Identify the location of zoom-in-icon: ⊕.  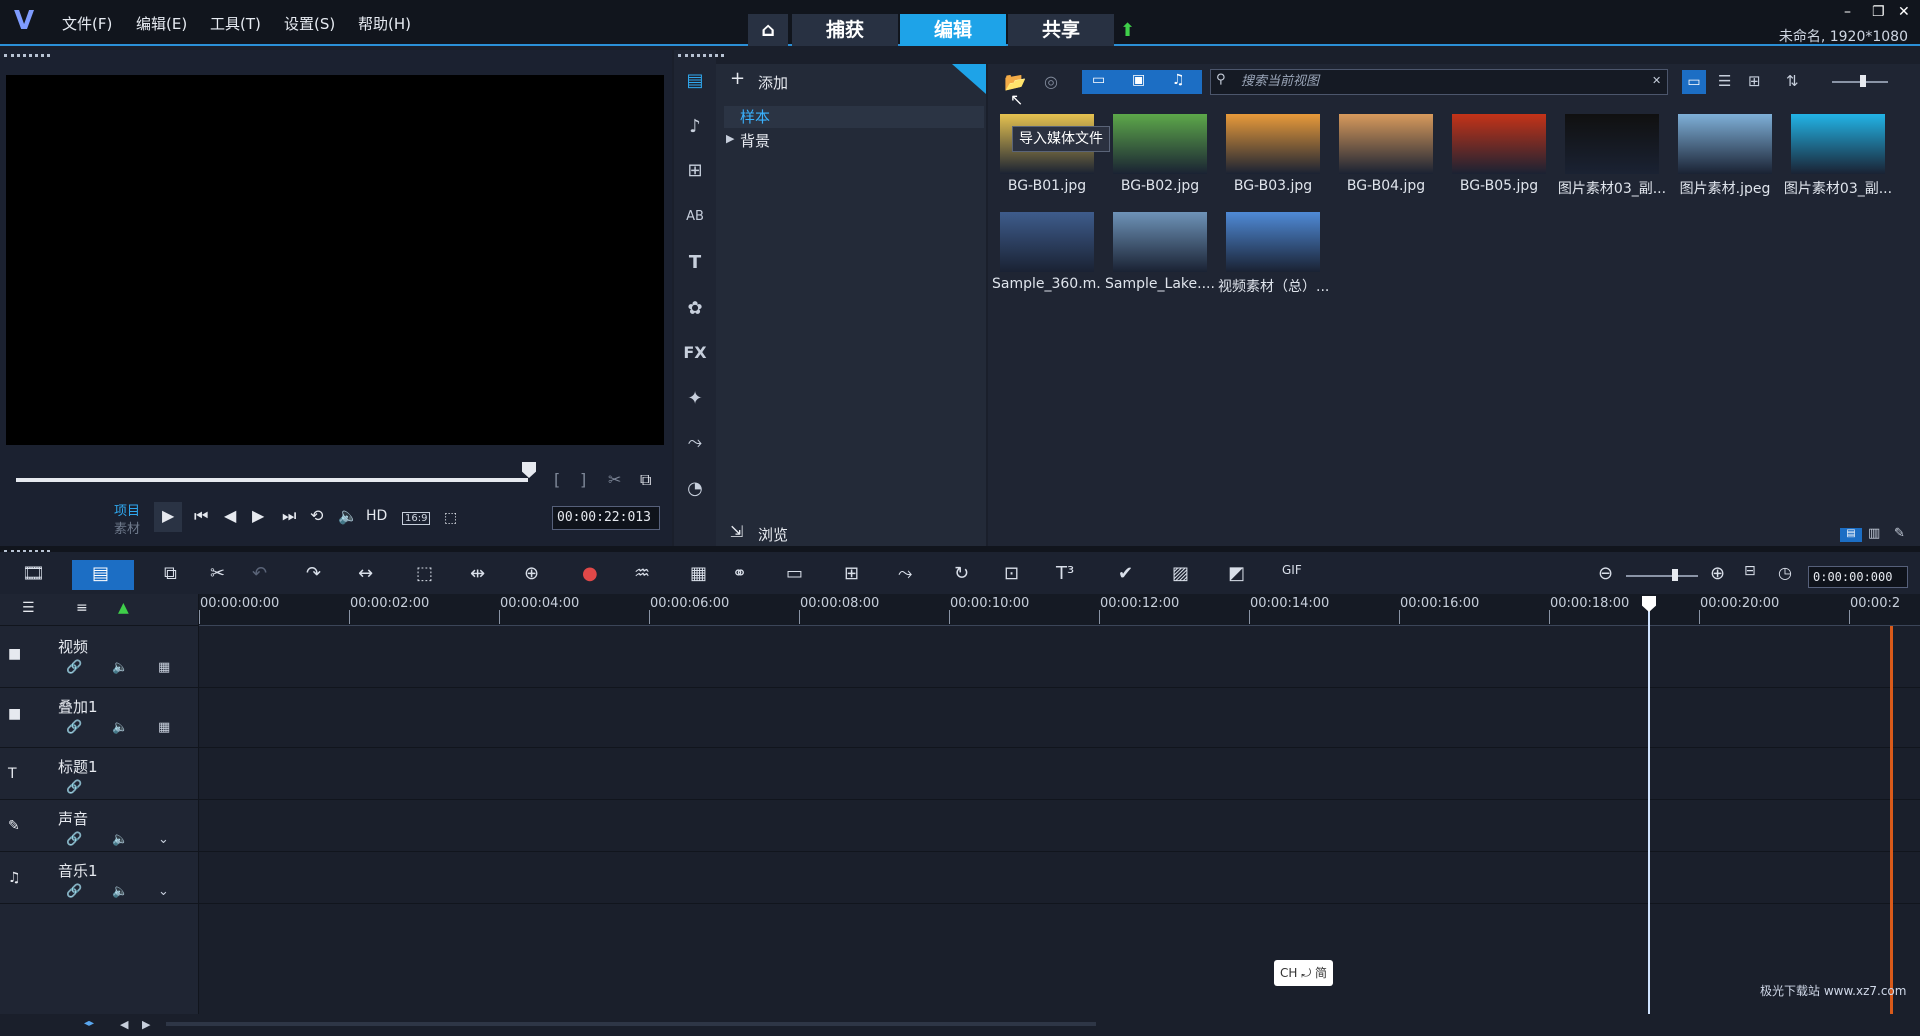
(1717, 573).